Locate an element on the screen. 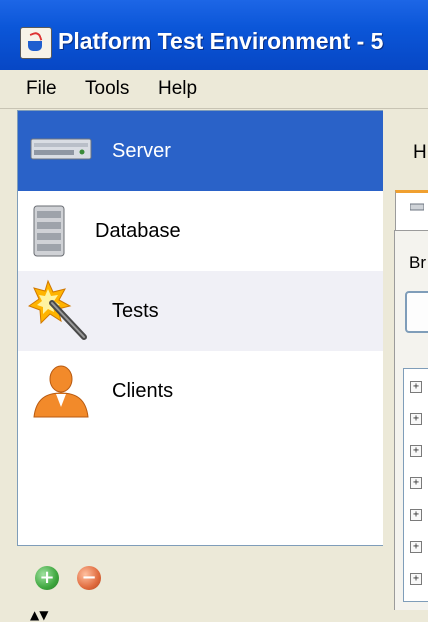 This screenshot has height=622, width=428. server-icon is located at coordinates (61, 149).